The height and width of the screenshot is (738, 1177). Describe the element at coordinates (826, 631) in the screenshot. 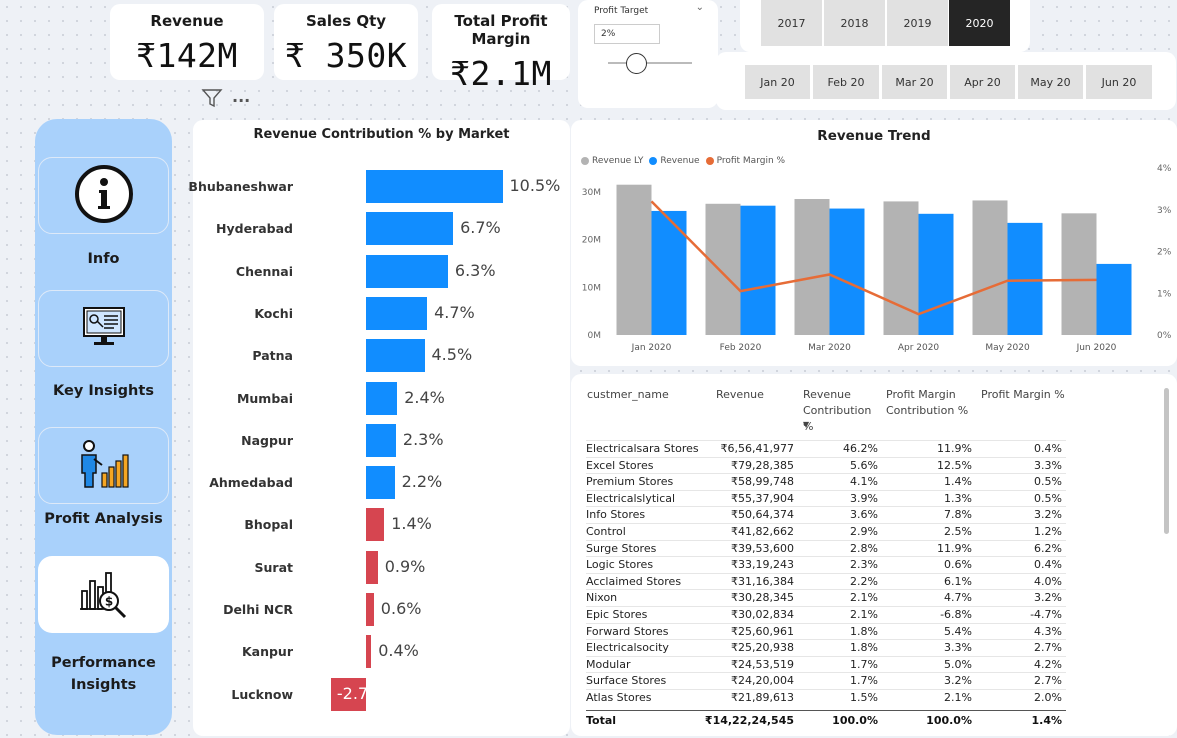

I see `table-row: Forward Stores ₹25,60,961 1.8% 5.4% 4.3%` at that location.